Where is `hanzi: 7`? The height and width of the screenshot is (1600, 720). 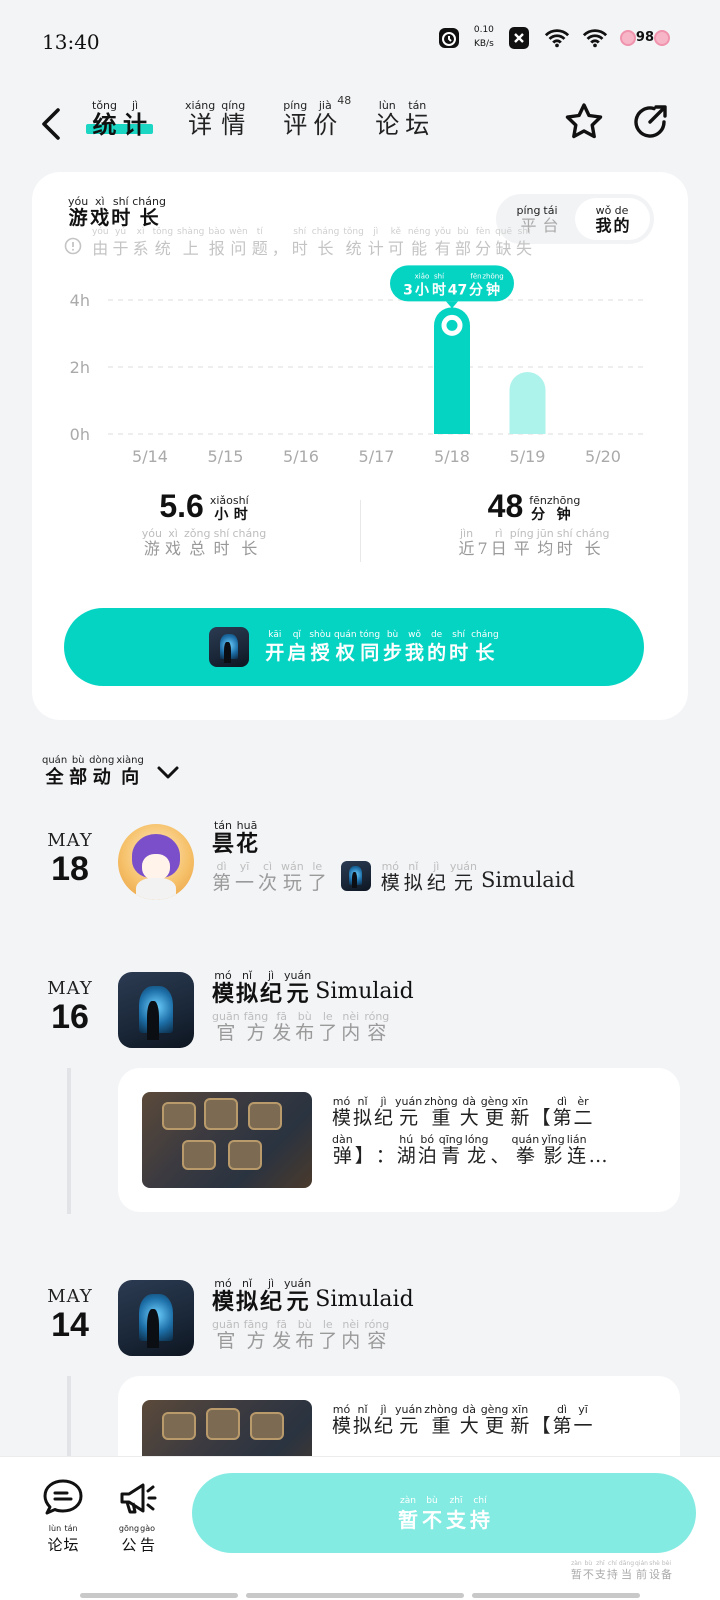
hanzi: 7 is located at coordinates (482, 548).